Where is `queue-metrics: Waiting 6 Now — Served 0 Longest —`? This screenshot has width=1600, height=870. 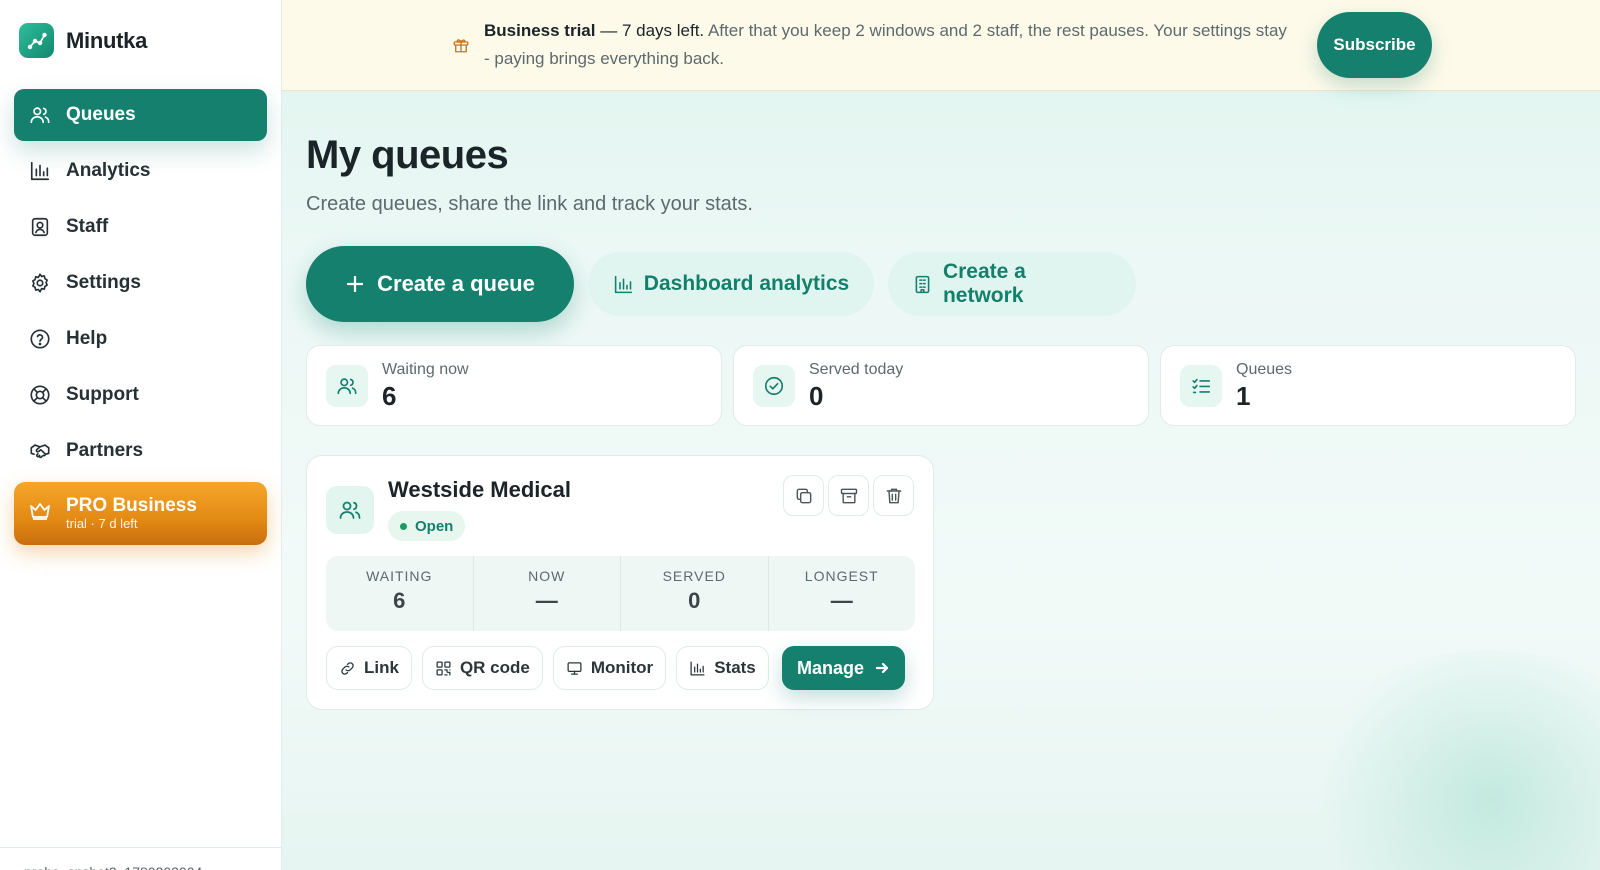
queue-metrics: Waiting 6 Now — Served 0 Longest — is located at coordinates (620, 593).